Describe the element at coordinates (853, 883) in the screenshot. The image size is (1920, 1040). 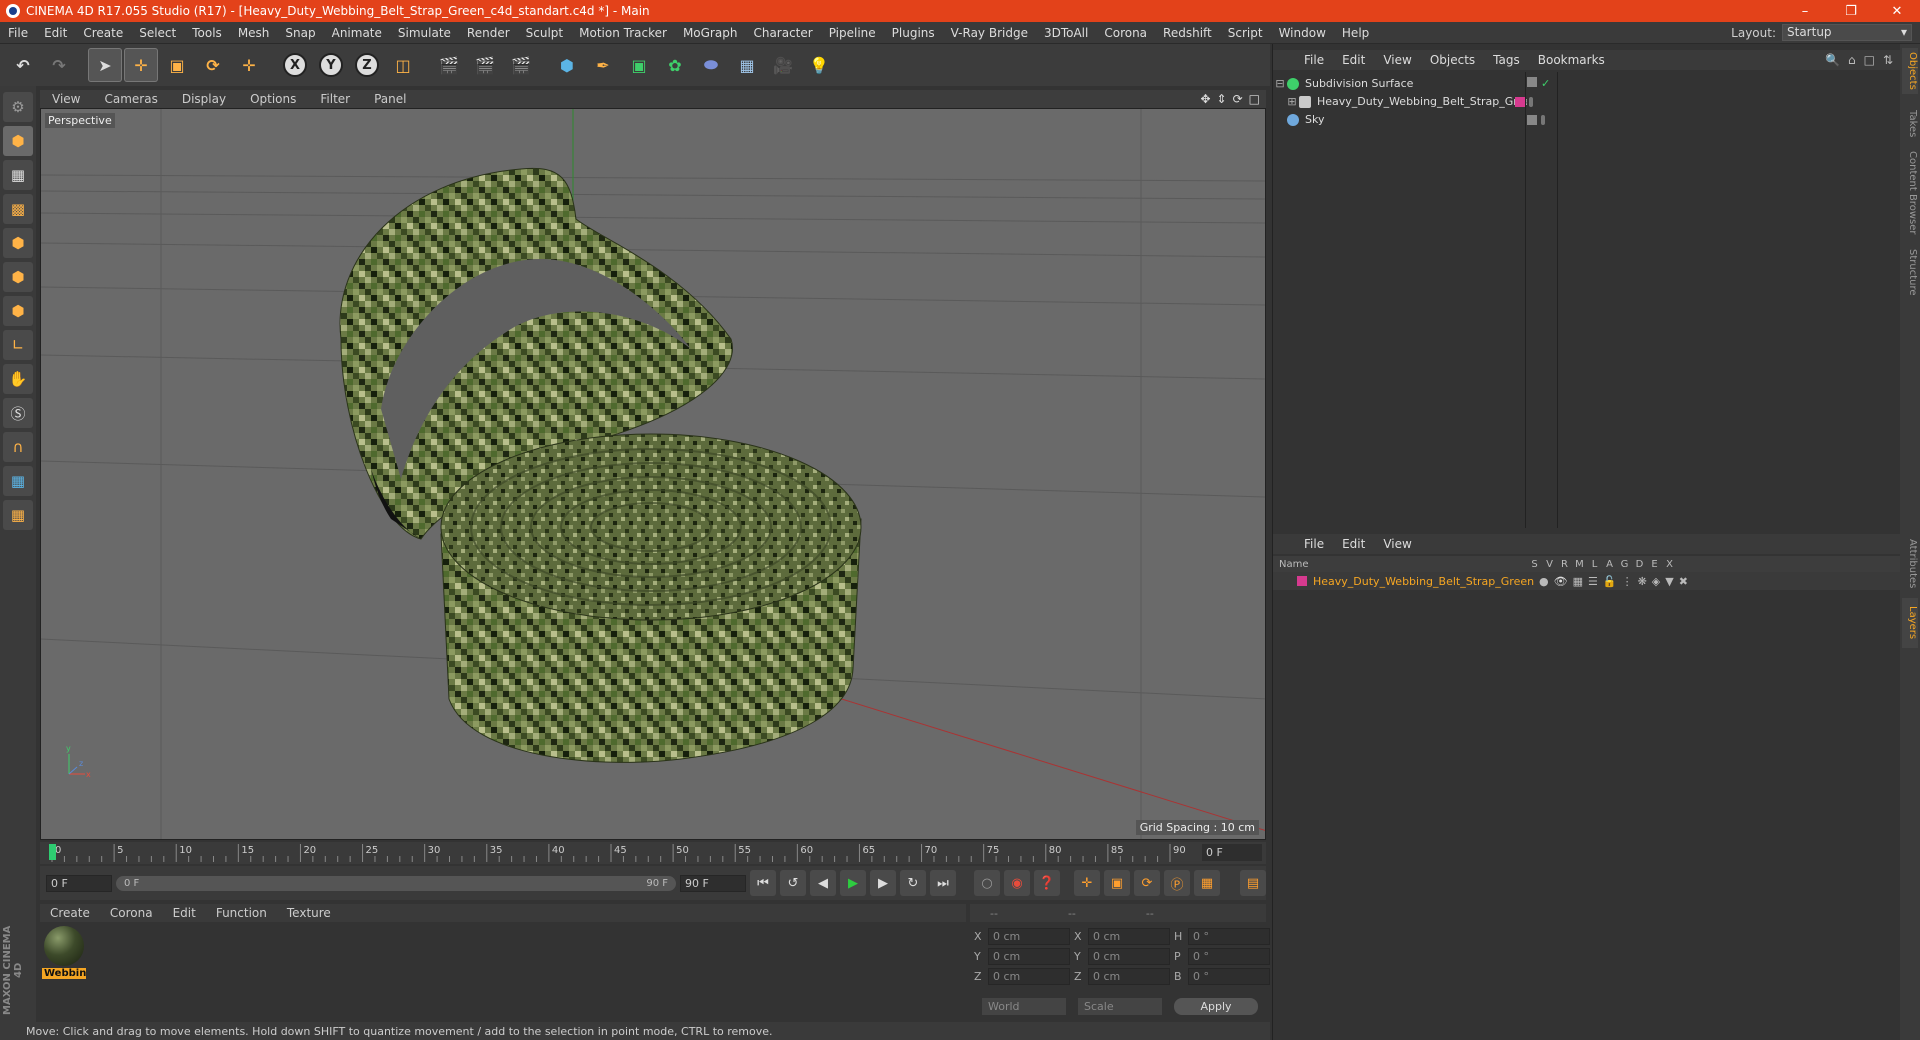
I see `play-forward-icon: ▶` at that location.